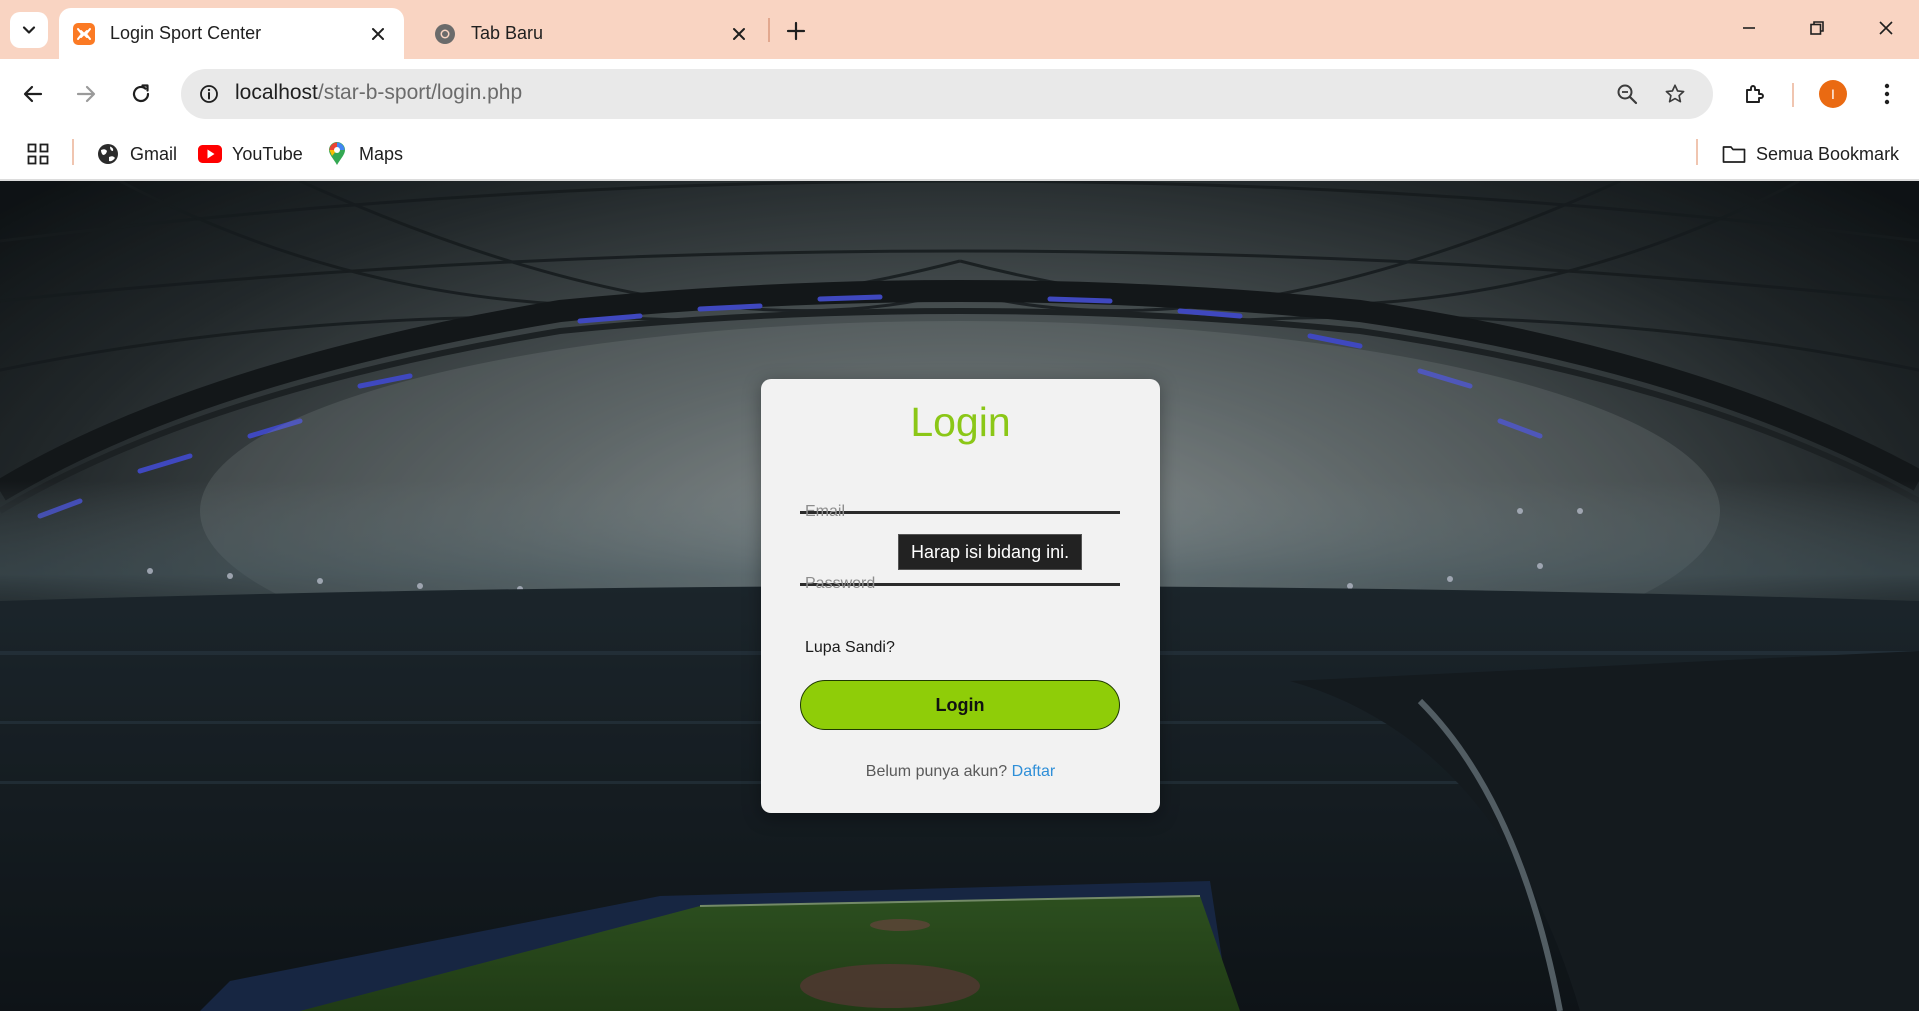 The image size is (1919, 1011). I want to click on all-bookmarks-button: Semua Bookmark, so click(1810, 154).